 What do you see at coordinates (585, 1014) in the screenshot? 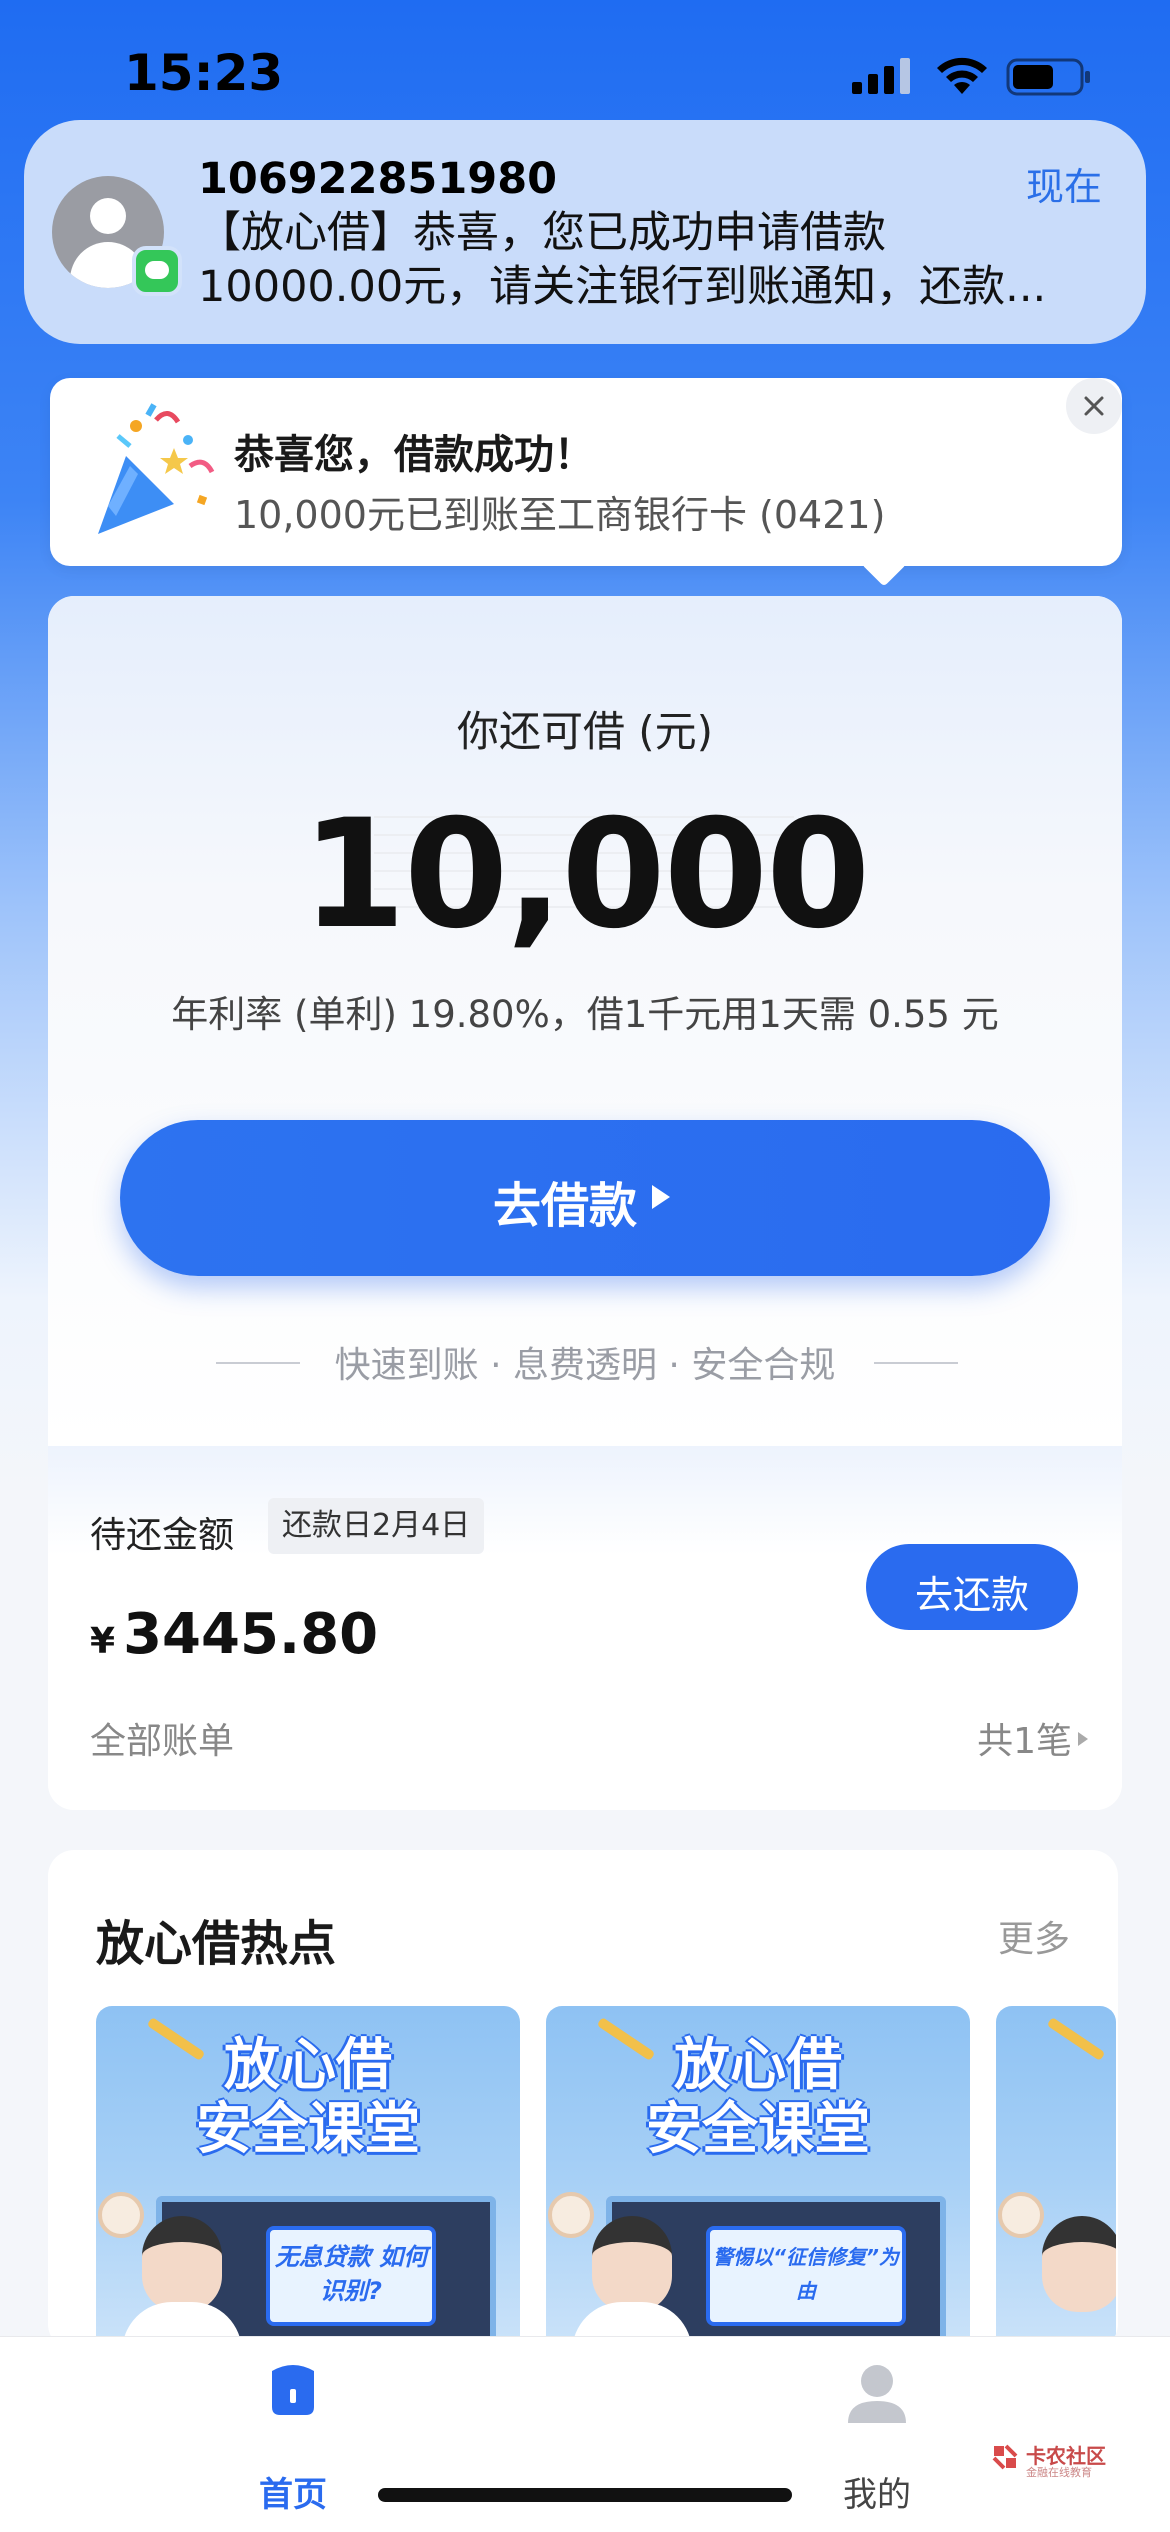
I see `interest-rate-text: 年利率 (单利) 19.80%，借1千元用1天需 0.55 元` at bounding box center [585, 1014].